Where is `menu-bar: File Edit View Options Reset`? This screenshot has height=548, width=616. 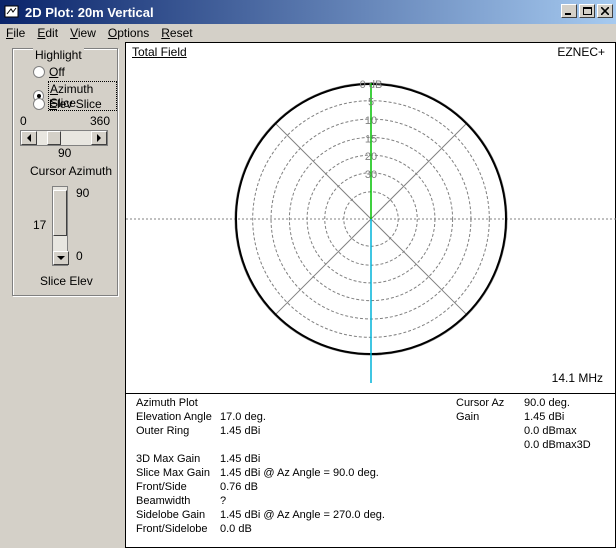
menu-bar: File Edit View Options Reset is located at coordinates (308, 33).